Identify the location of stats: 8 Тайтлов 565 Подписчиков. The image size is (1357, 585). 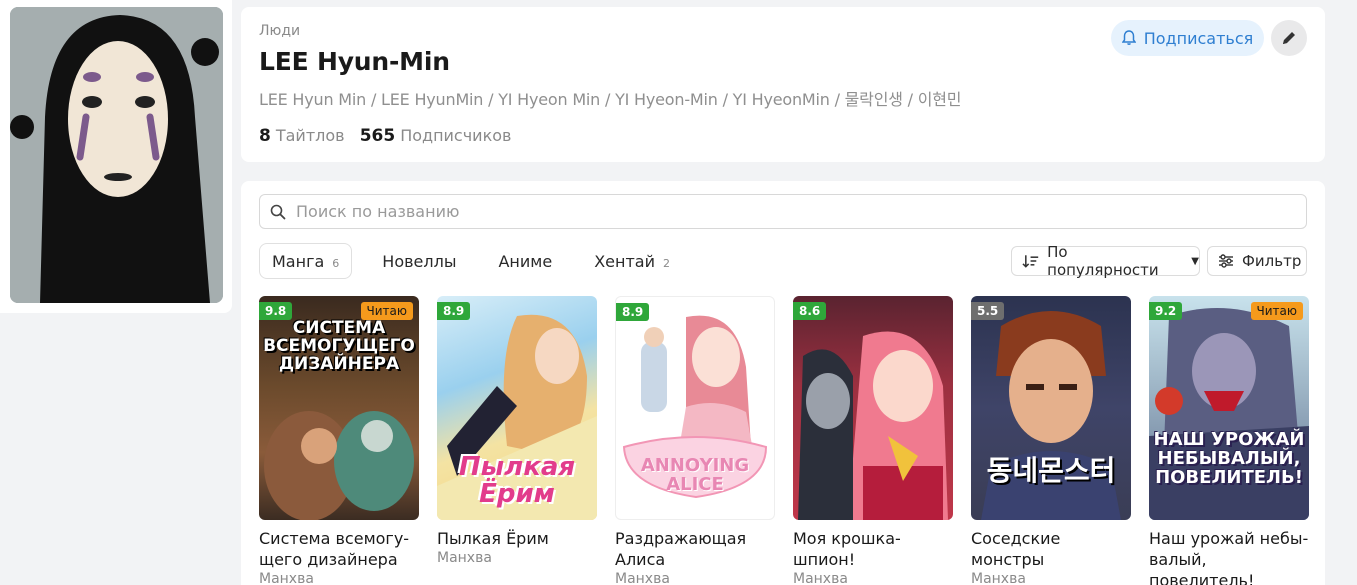
(390, 136).